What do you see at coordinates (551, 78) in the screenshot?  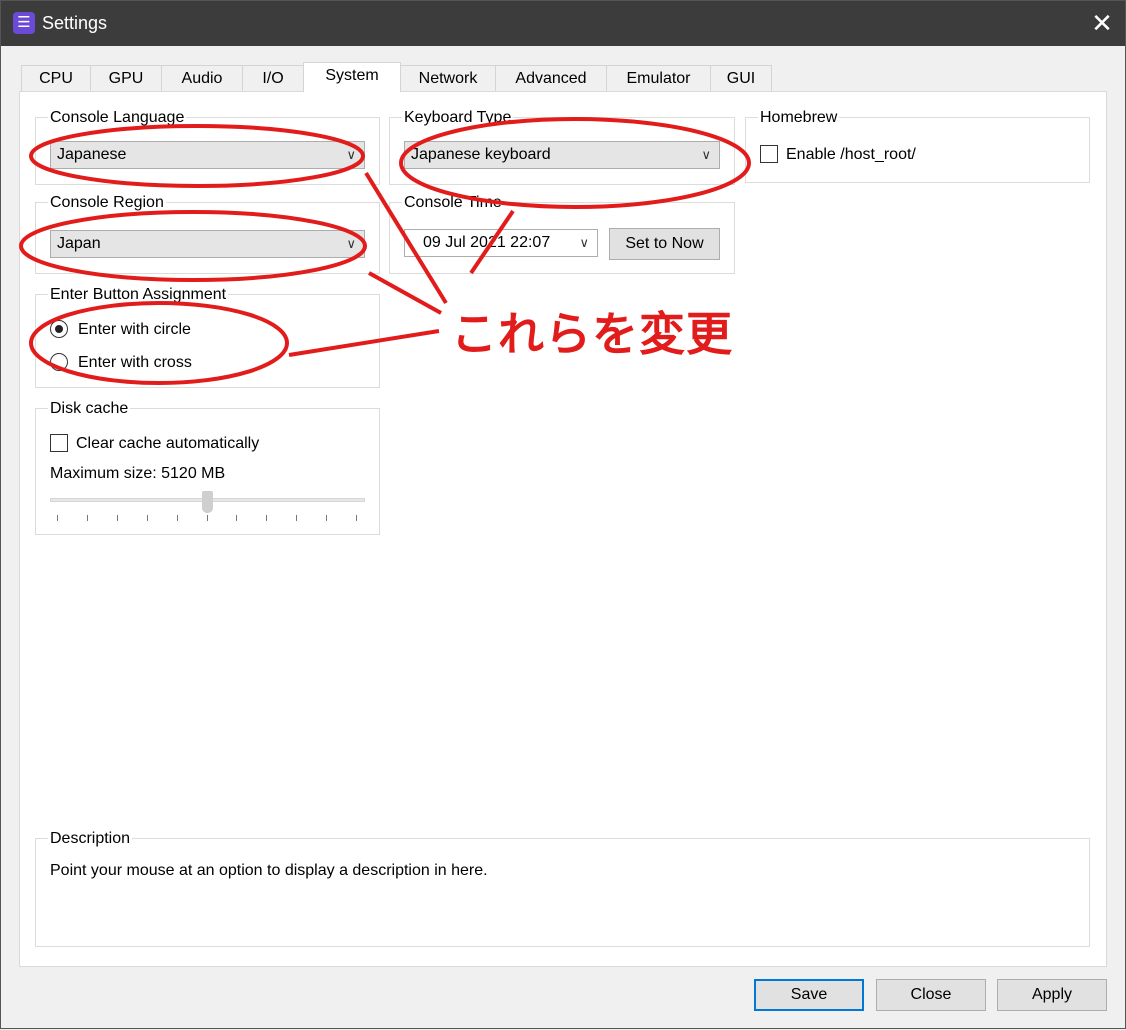 I see `tab-advanced: Advanced` at bounding box center [551, 78].